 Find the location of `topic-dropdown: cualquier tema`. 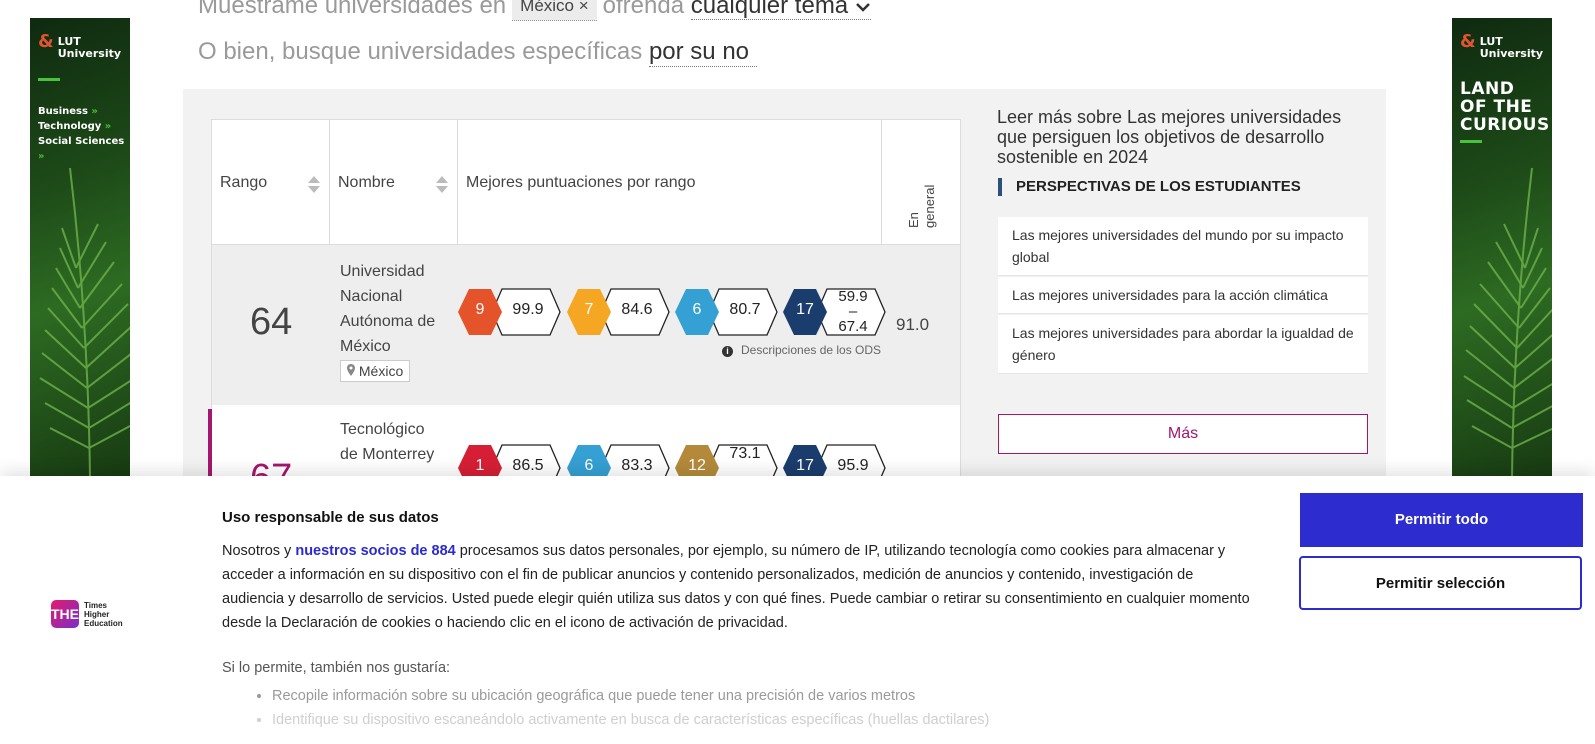

topic-dropdown: cualquier tema is located at coordinates (780, 10).